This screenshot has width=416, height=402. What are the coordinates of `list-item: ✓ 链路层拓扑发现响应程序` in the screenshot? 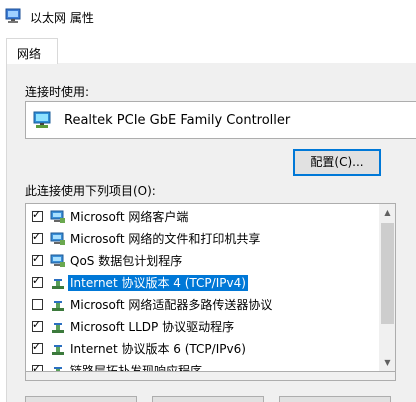 It's located at (202, 366).